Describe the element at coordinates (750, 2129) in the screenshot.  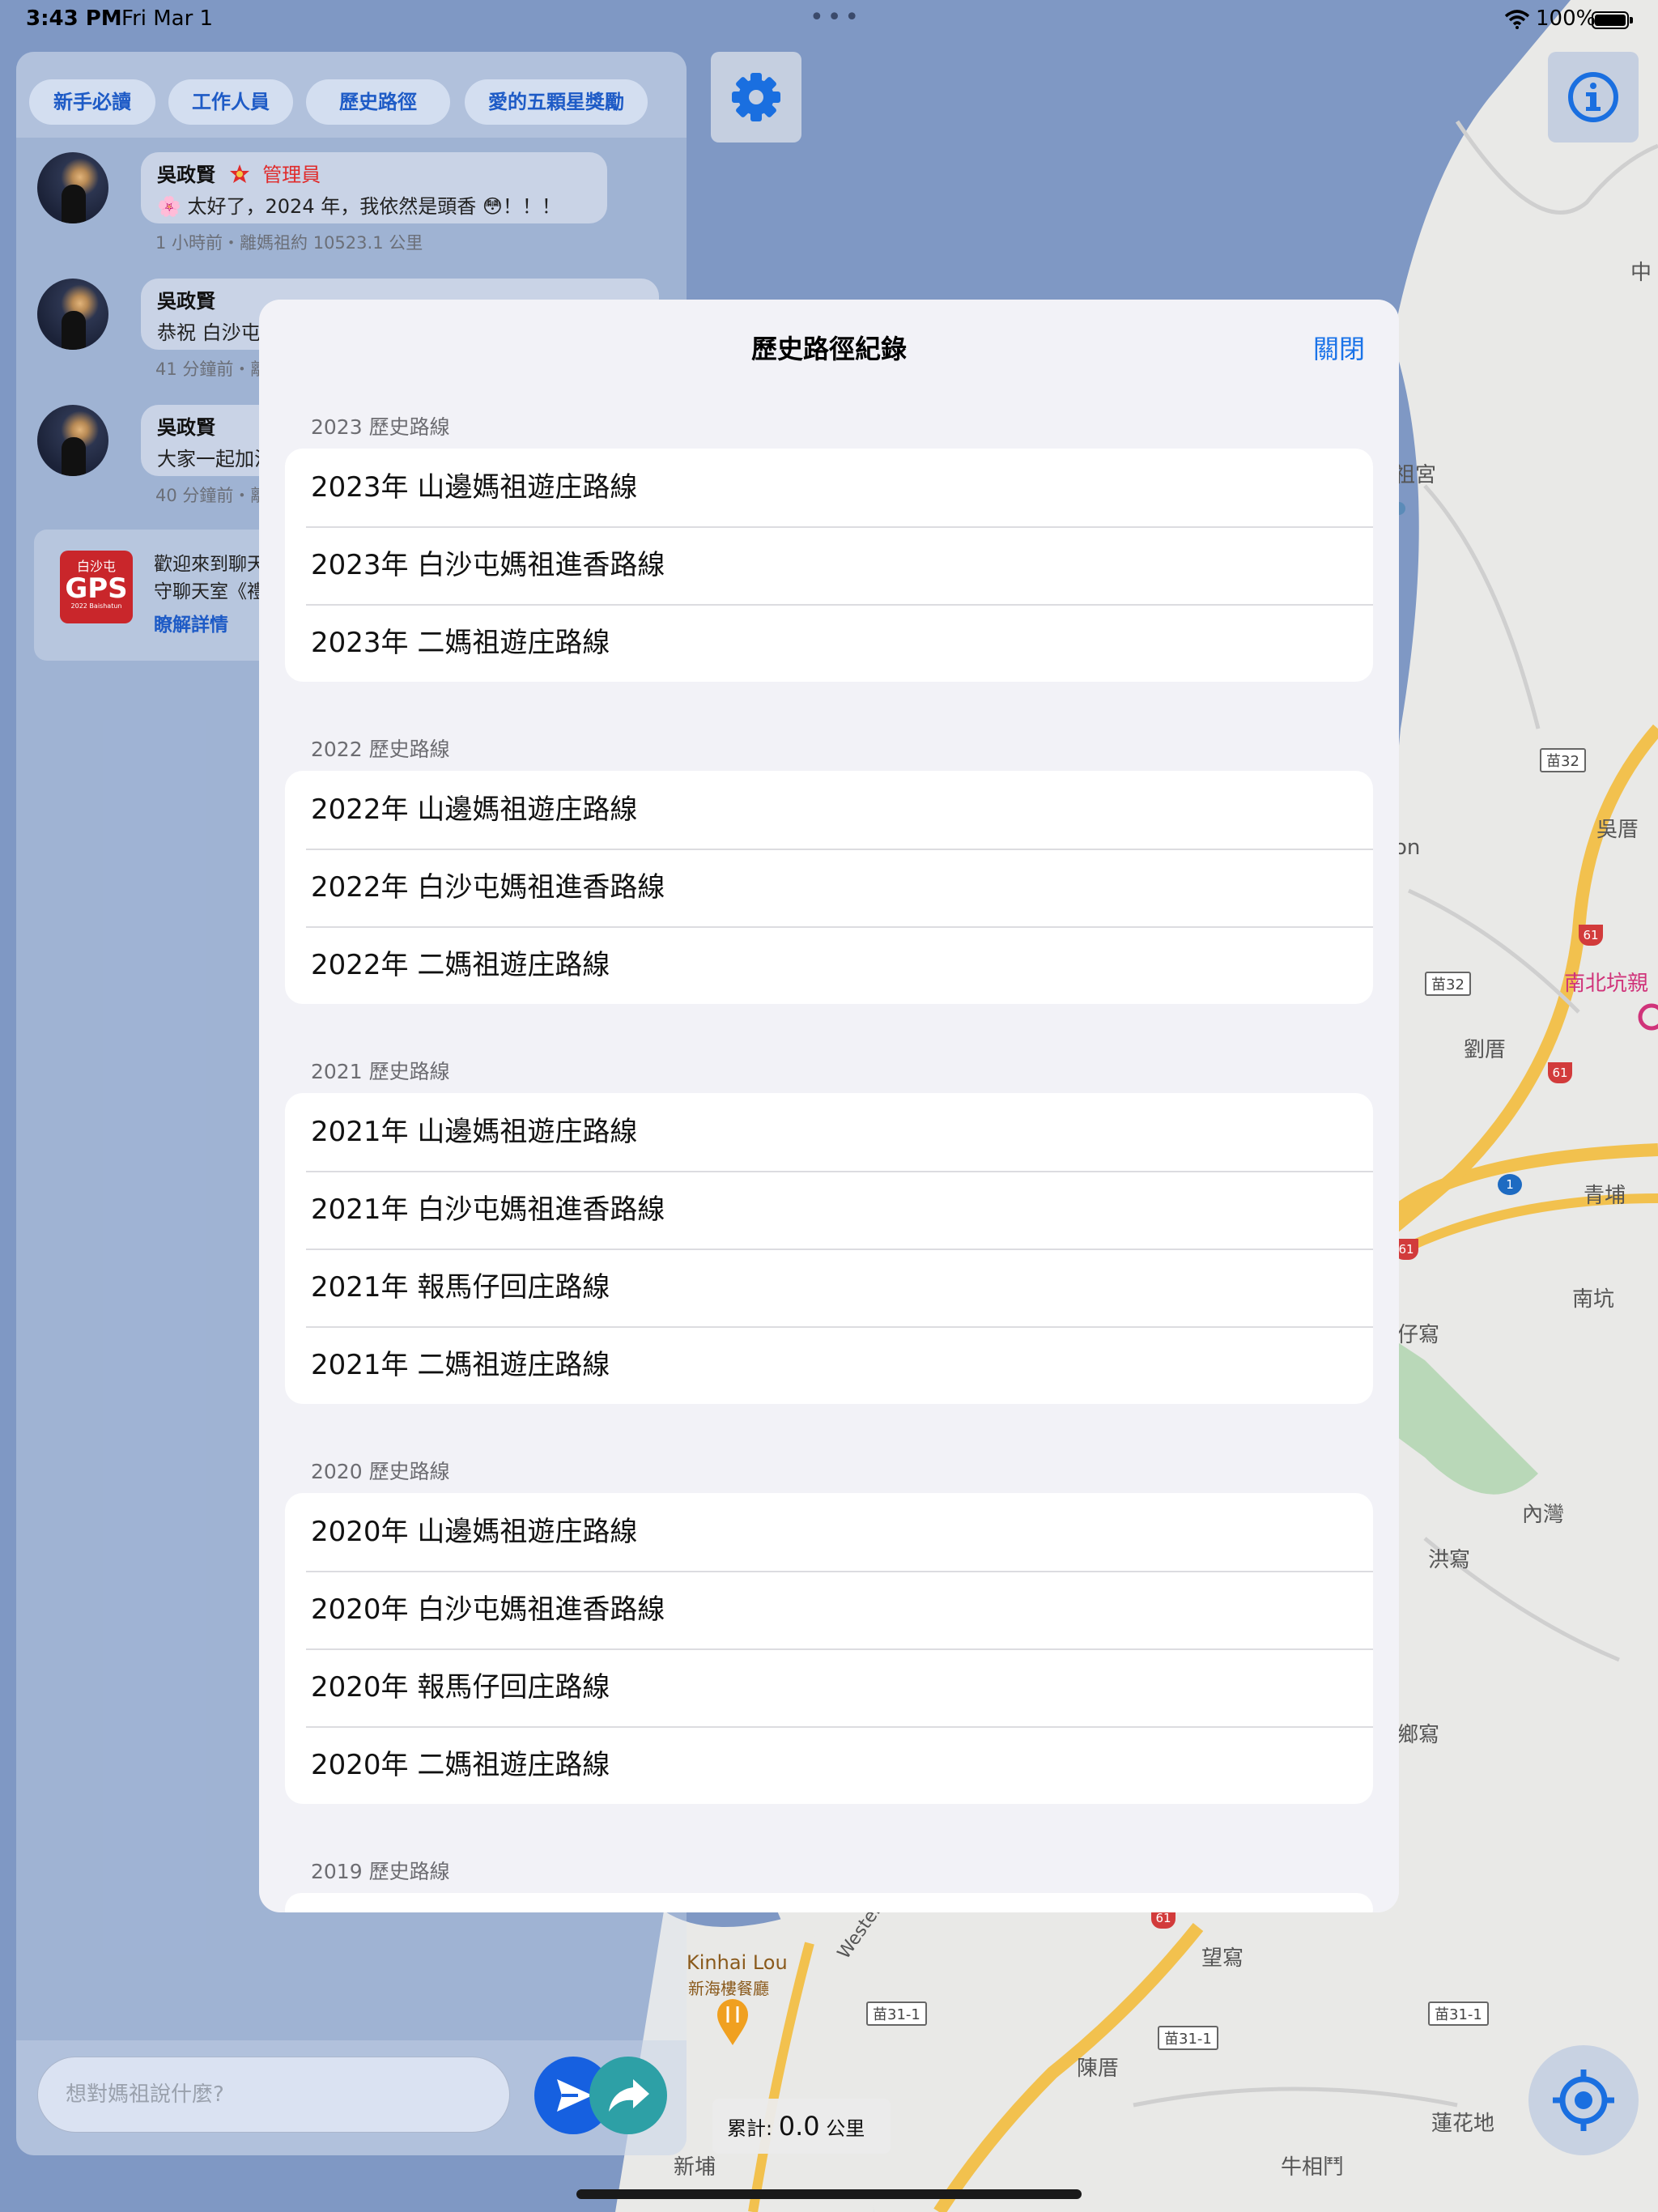
I see `distance-label: 累計:` at that location.